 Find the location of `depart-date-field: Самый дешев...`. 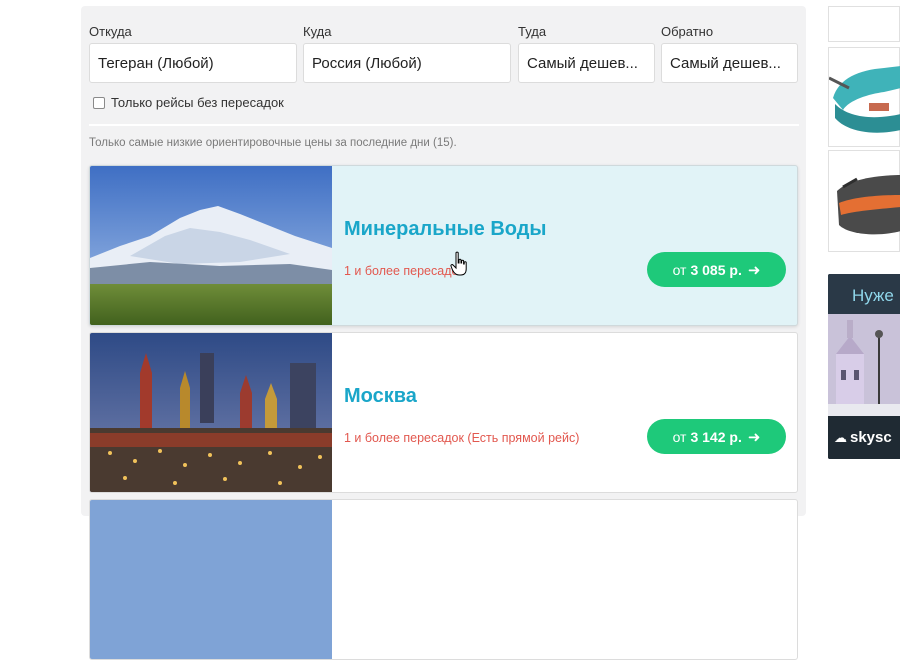

depart-date-field: Самый дешев... is located at coordinates (586, 63).